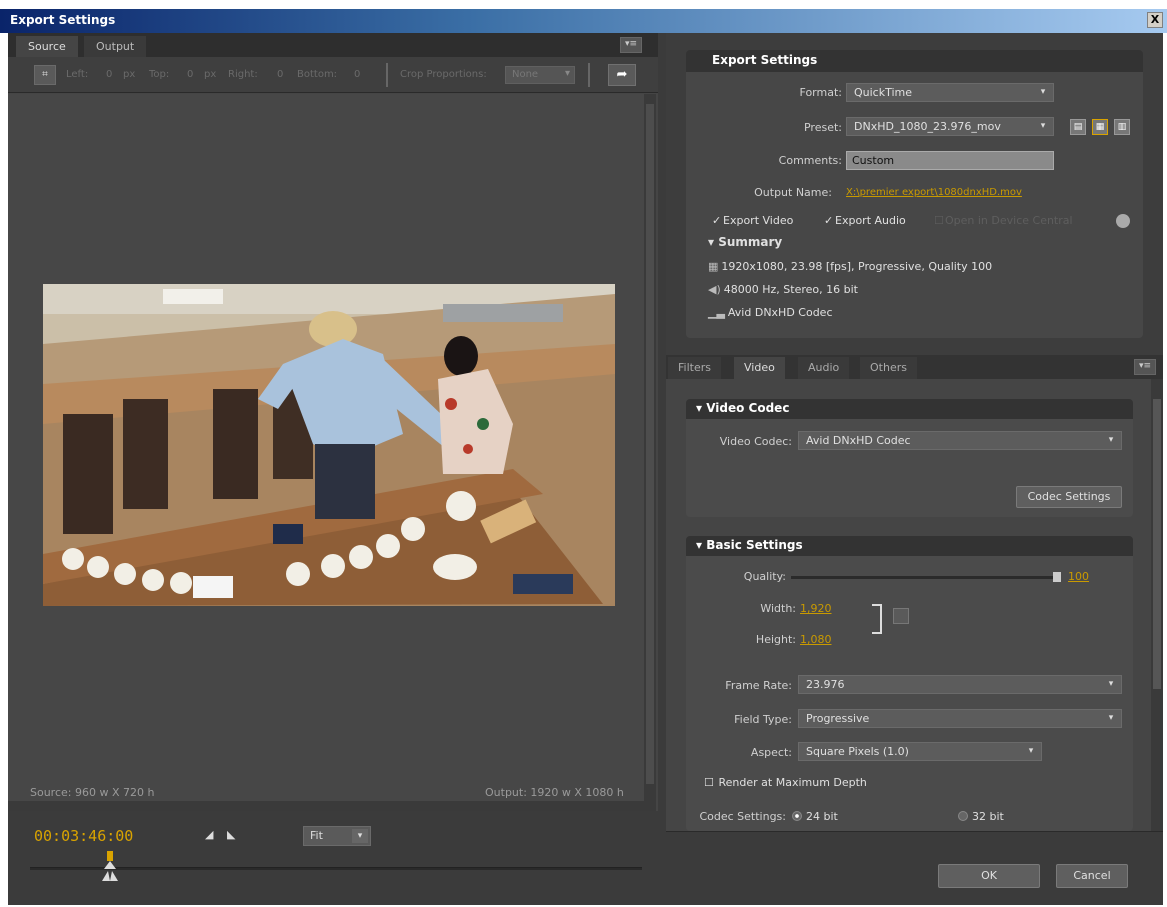 The height and width of the screenshot is (907, 1167). Describe the element at coordinates (713, 266) in the screenshot. I see `film-icon: ▦` at that location.